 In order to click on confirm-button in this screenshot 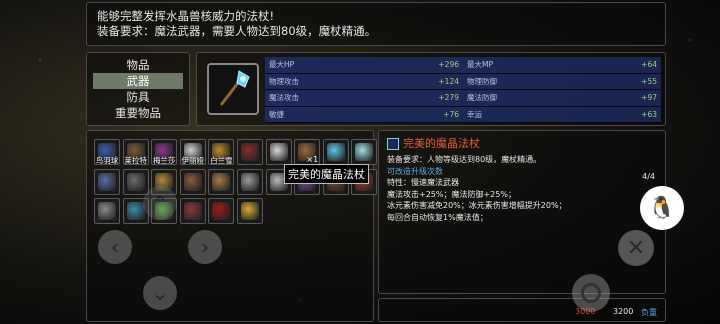, I will do `click(591, 293)`.